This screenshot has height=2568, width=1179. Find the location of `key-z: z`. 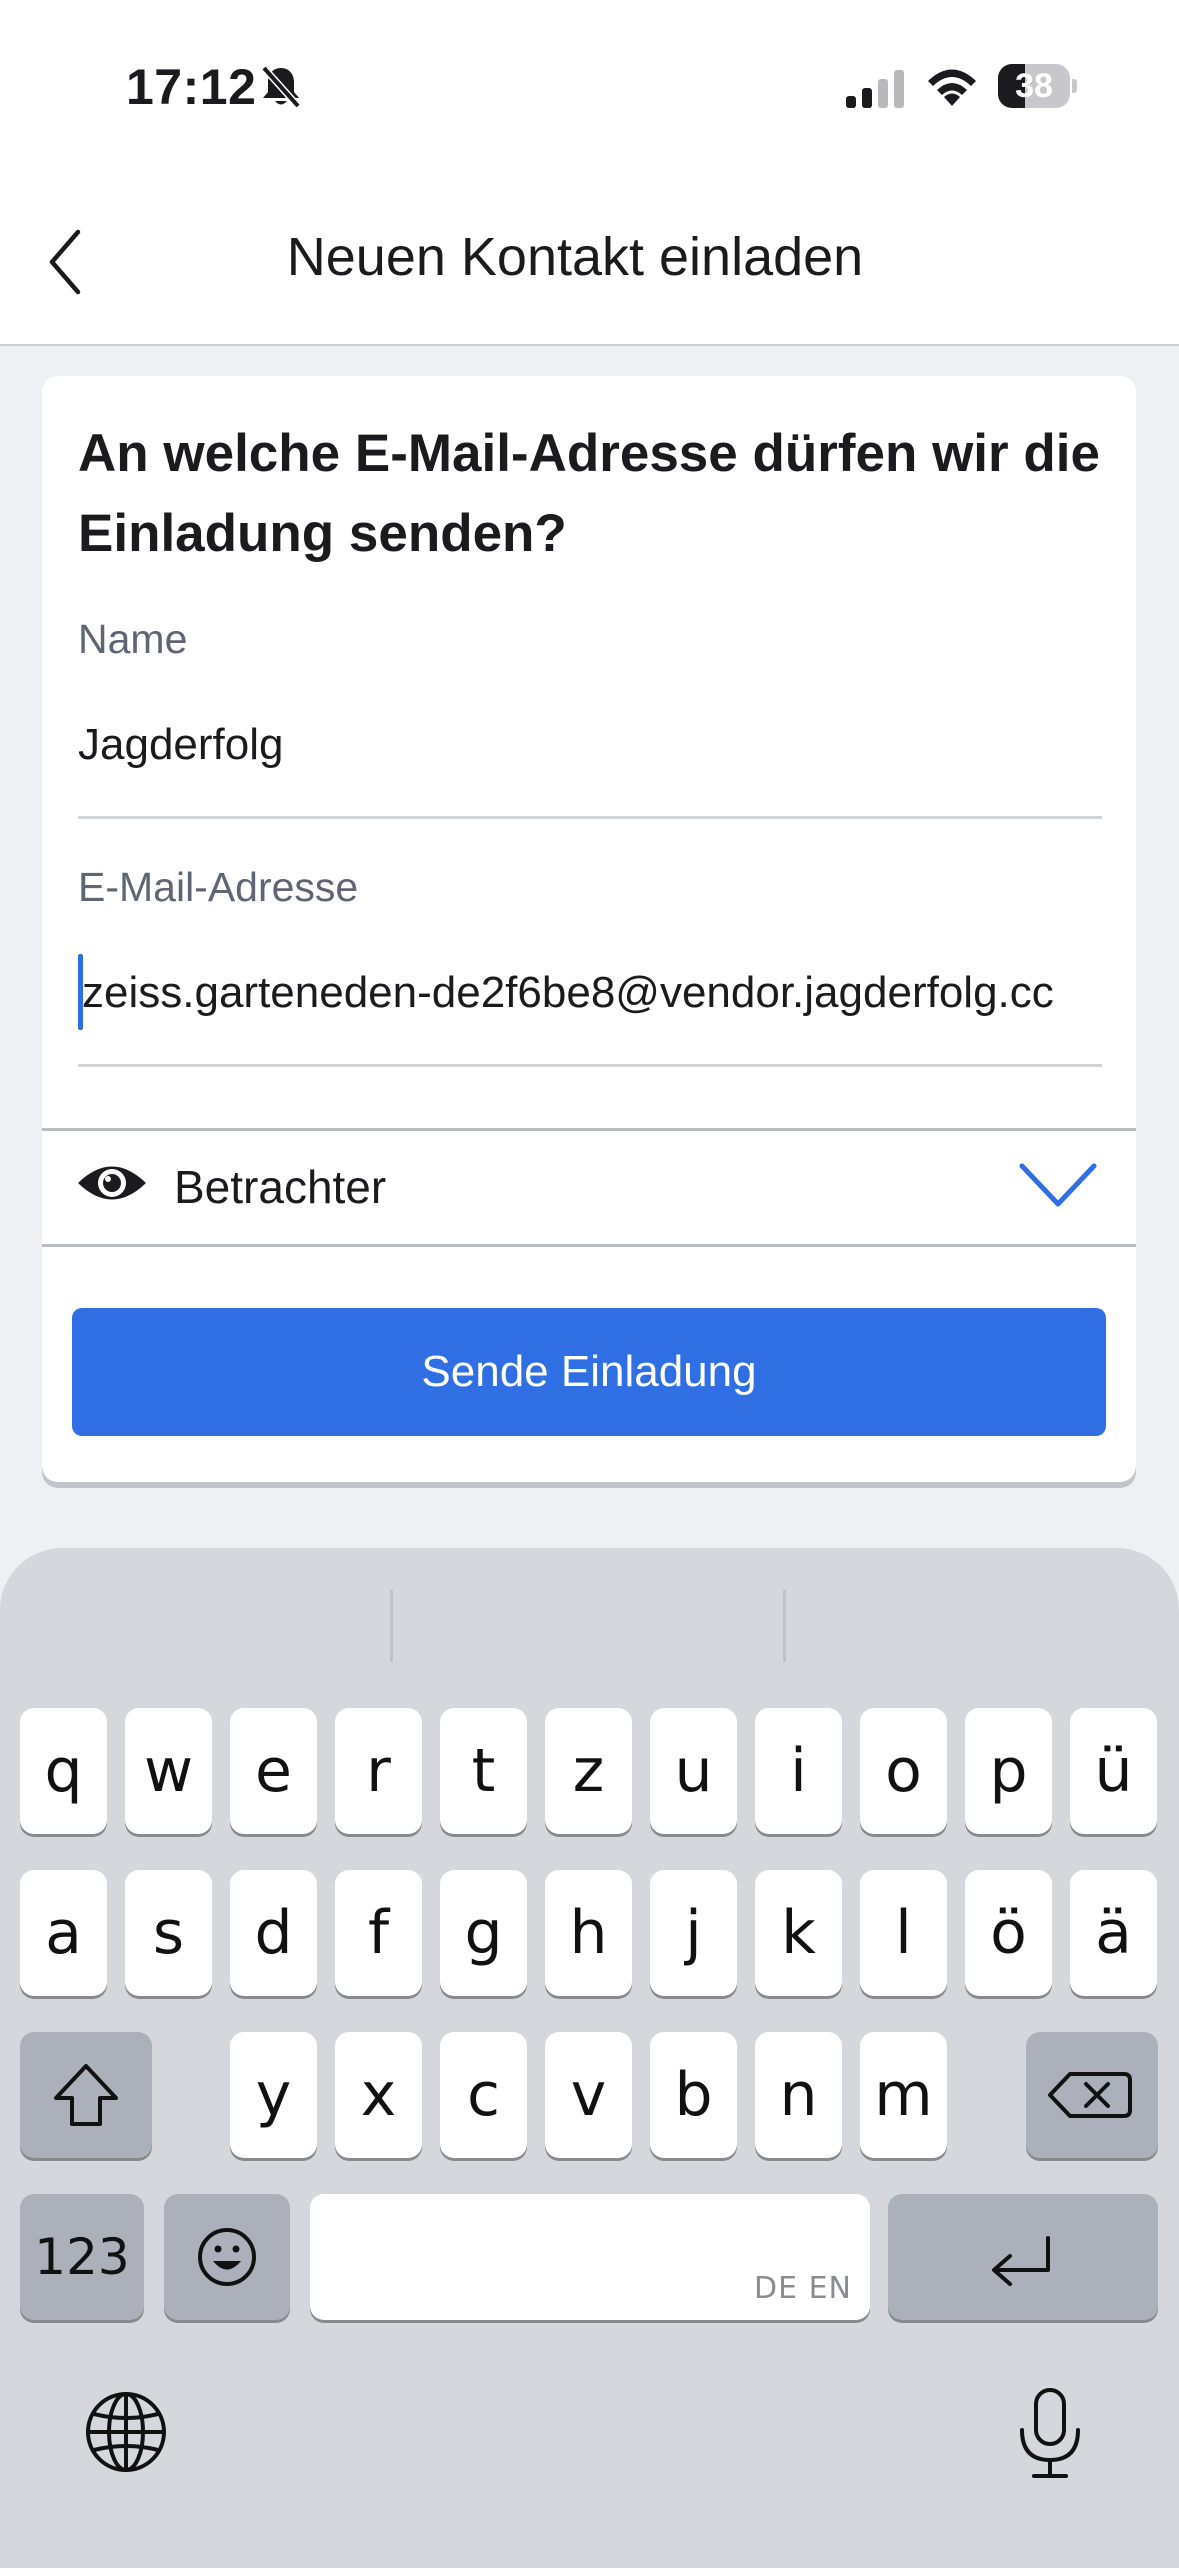

key-z: z is located at coordinates (588, 1771).